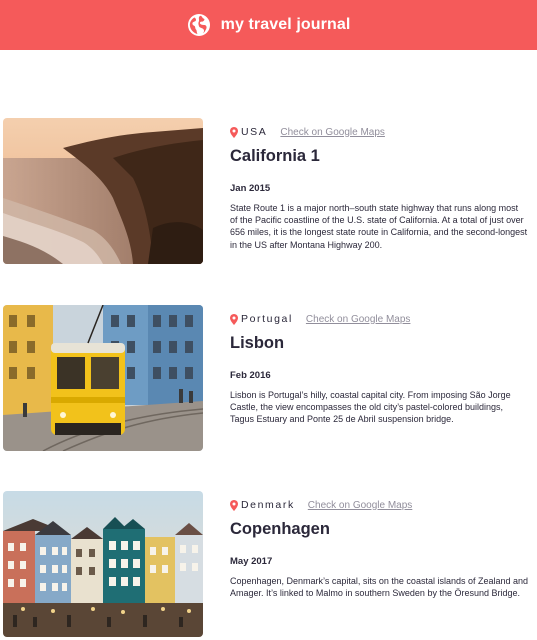  What do you see at coordinates (103, 564) in the screenshot?
I see `copenhagen-nyhavn-photo` at bounding box center [103, 564].